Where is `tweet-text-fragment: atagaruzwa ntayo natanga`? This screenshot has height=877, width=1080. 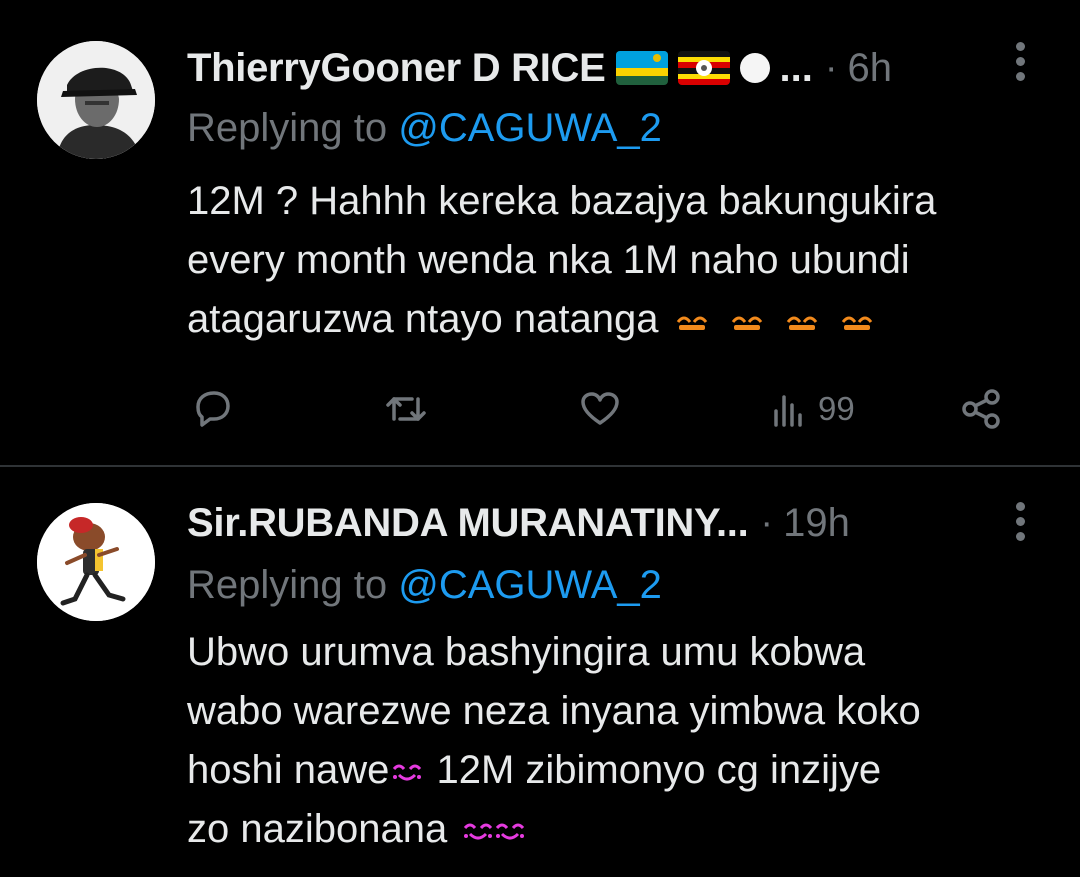 tweet-text-fragment: atagaruzwa ntayo natanga is located at coordinates (423, 319).